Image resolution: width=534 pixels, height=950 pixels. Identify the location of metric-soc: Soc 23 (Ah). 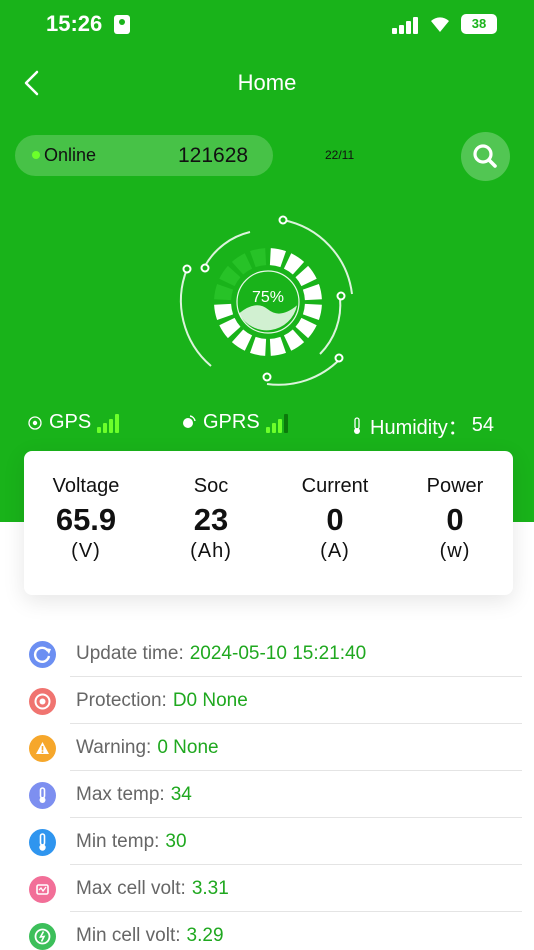
(211, 519).